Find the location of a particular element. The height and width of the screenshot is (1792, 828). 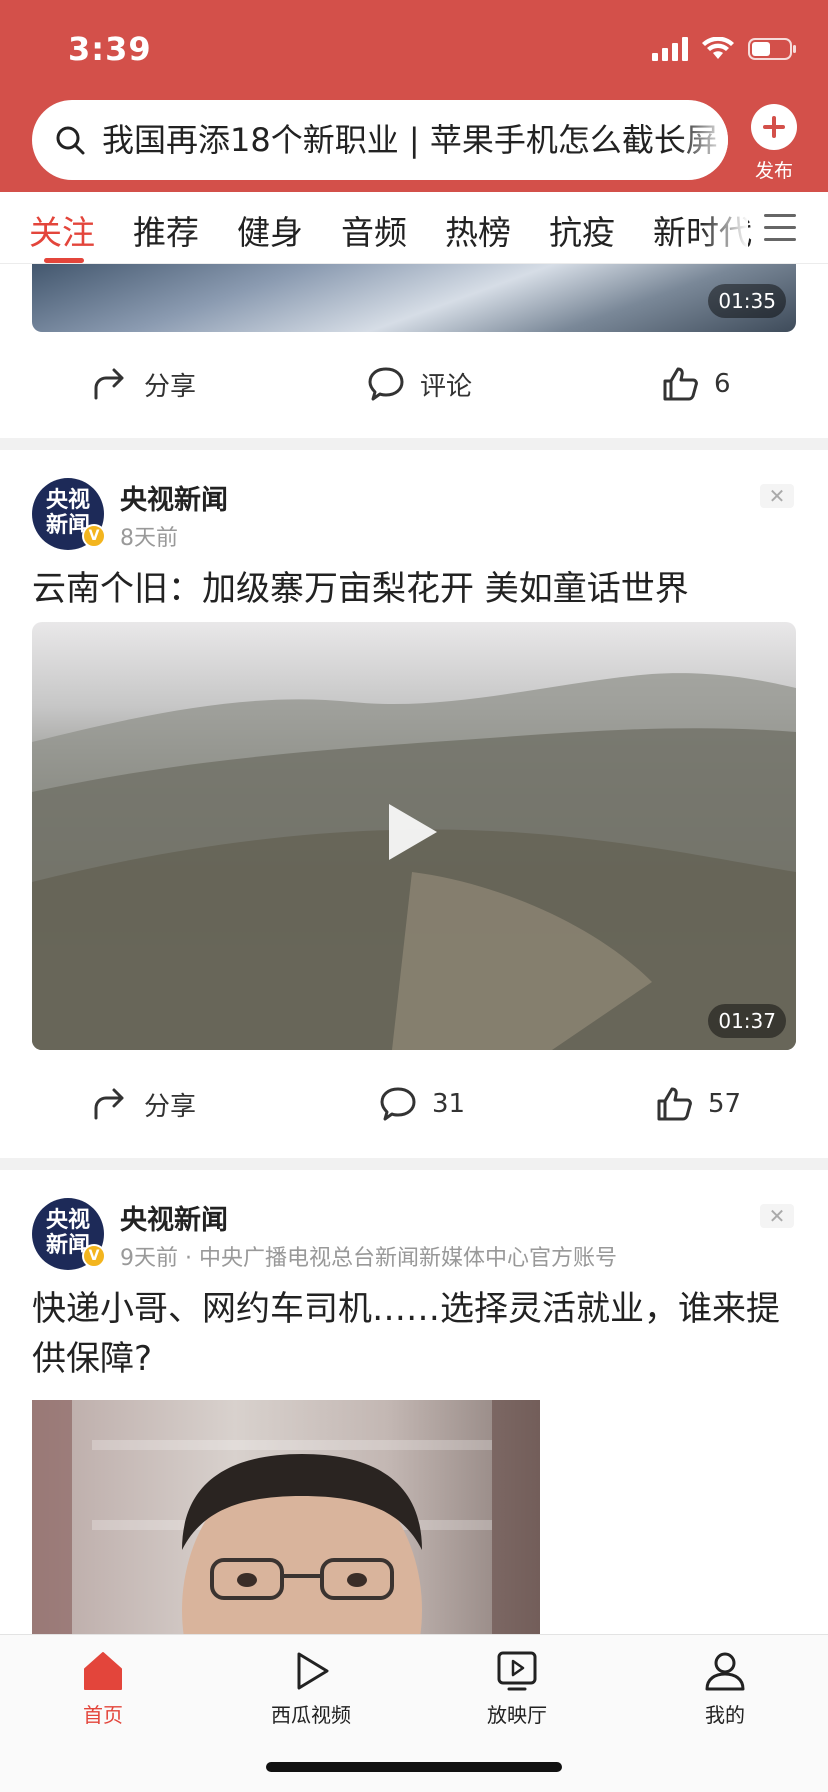

video-thumbnail: 01:35 is located at coordinates (414, 298).